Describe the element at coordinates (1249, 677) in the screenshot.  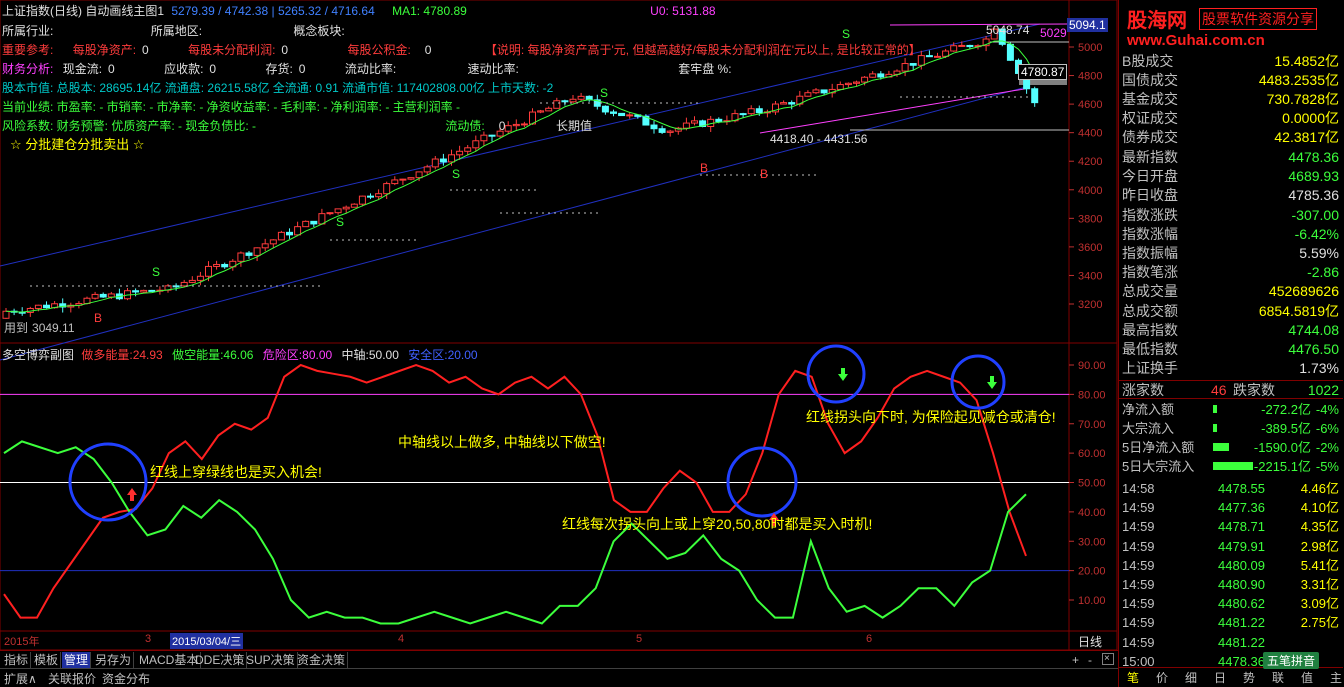
I see `quote-tab-4: 势` at that location.